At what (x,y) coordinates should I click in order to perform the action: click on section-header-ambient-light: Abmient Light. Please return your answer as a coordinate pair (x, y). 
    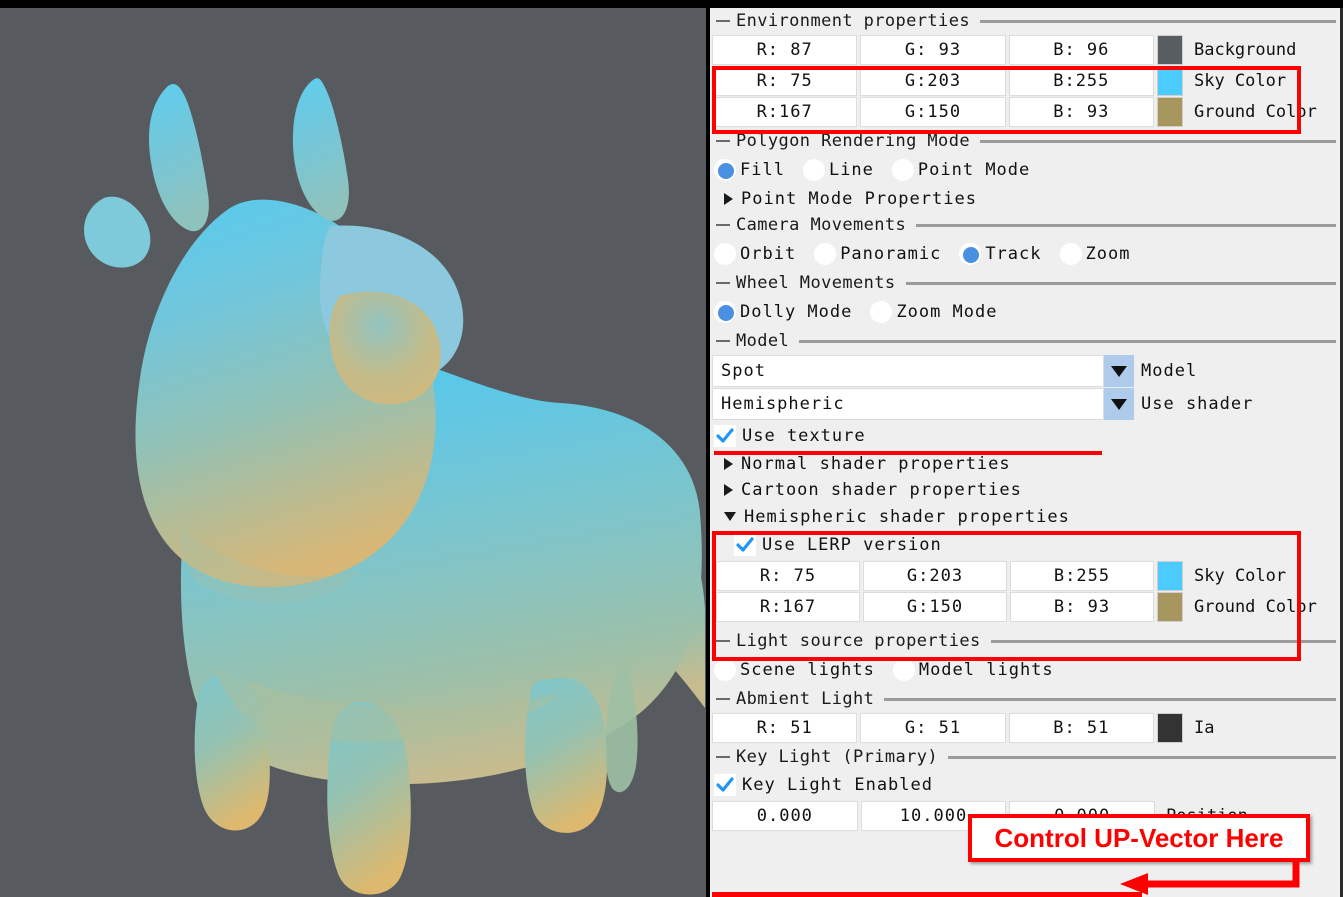
    Looking at the image, I should click on (1025, 699).